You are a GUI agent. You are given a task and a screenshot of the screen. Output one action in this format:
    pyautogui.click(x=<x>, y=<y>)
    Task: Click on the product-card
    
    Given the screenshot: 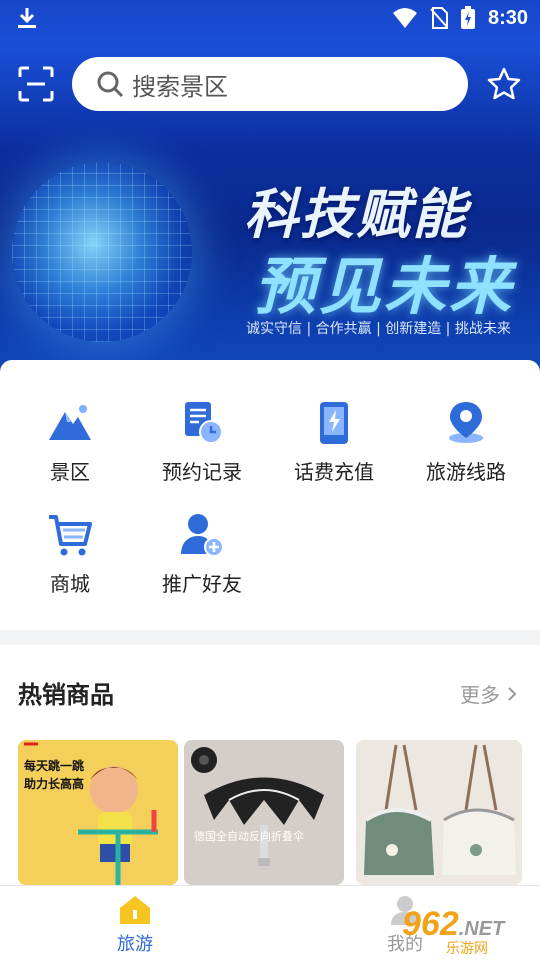 What is the action you would take?
    pyautogui.click(x=439, y=812)
    